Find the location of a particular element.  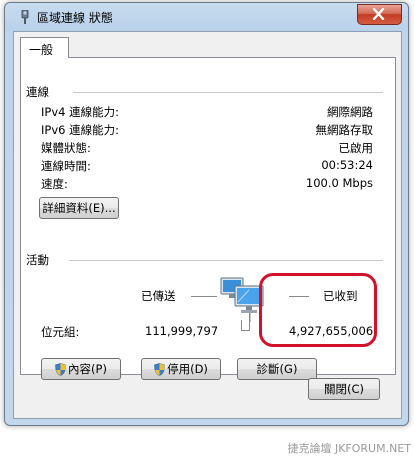

ipv4-value: 網際網路 is located at coordinates (350, 112).